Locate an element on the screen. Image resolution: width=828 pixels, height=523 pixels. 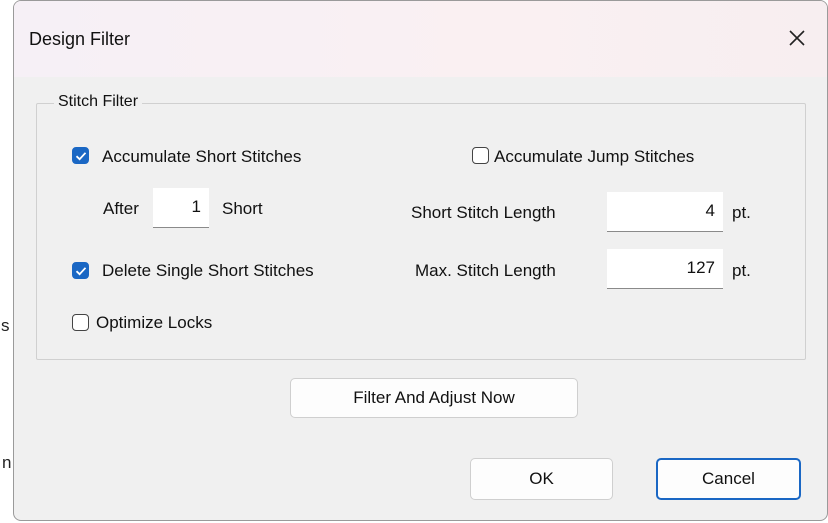
cancel-button: Cancel is located at coordinates (728, 479).